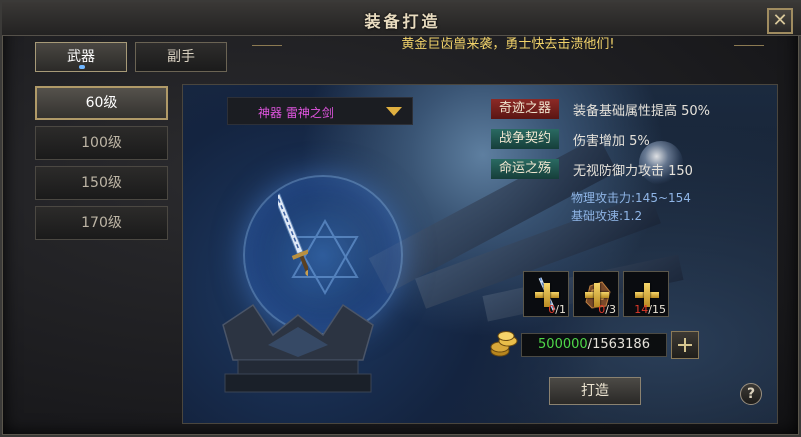  Describe the element at coordinates (504, 344) in the screenshot. I see `gold-coins-icon` at that location.